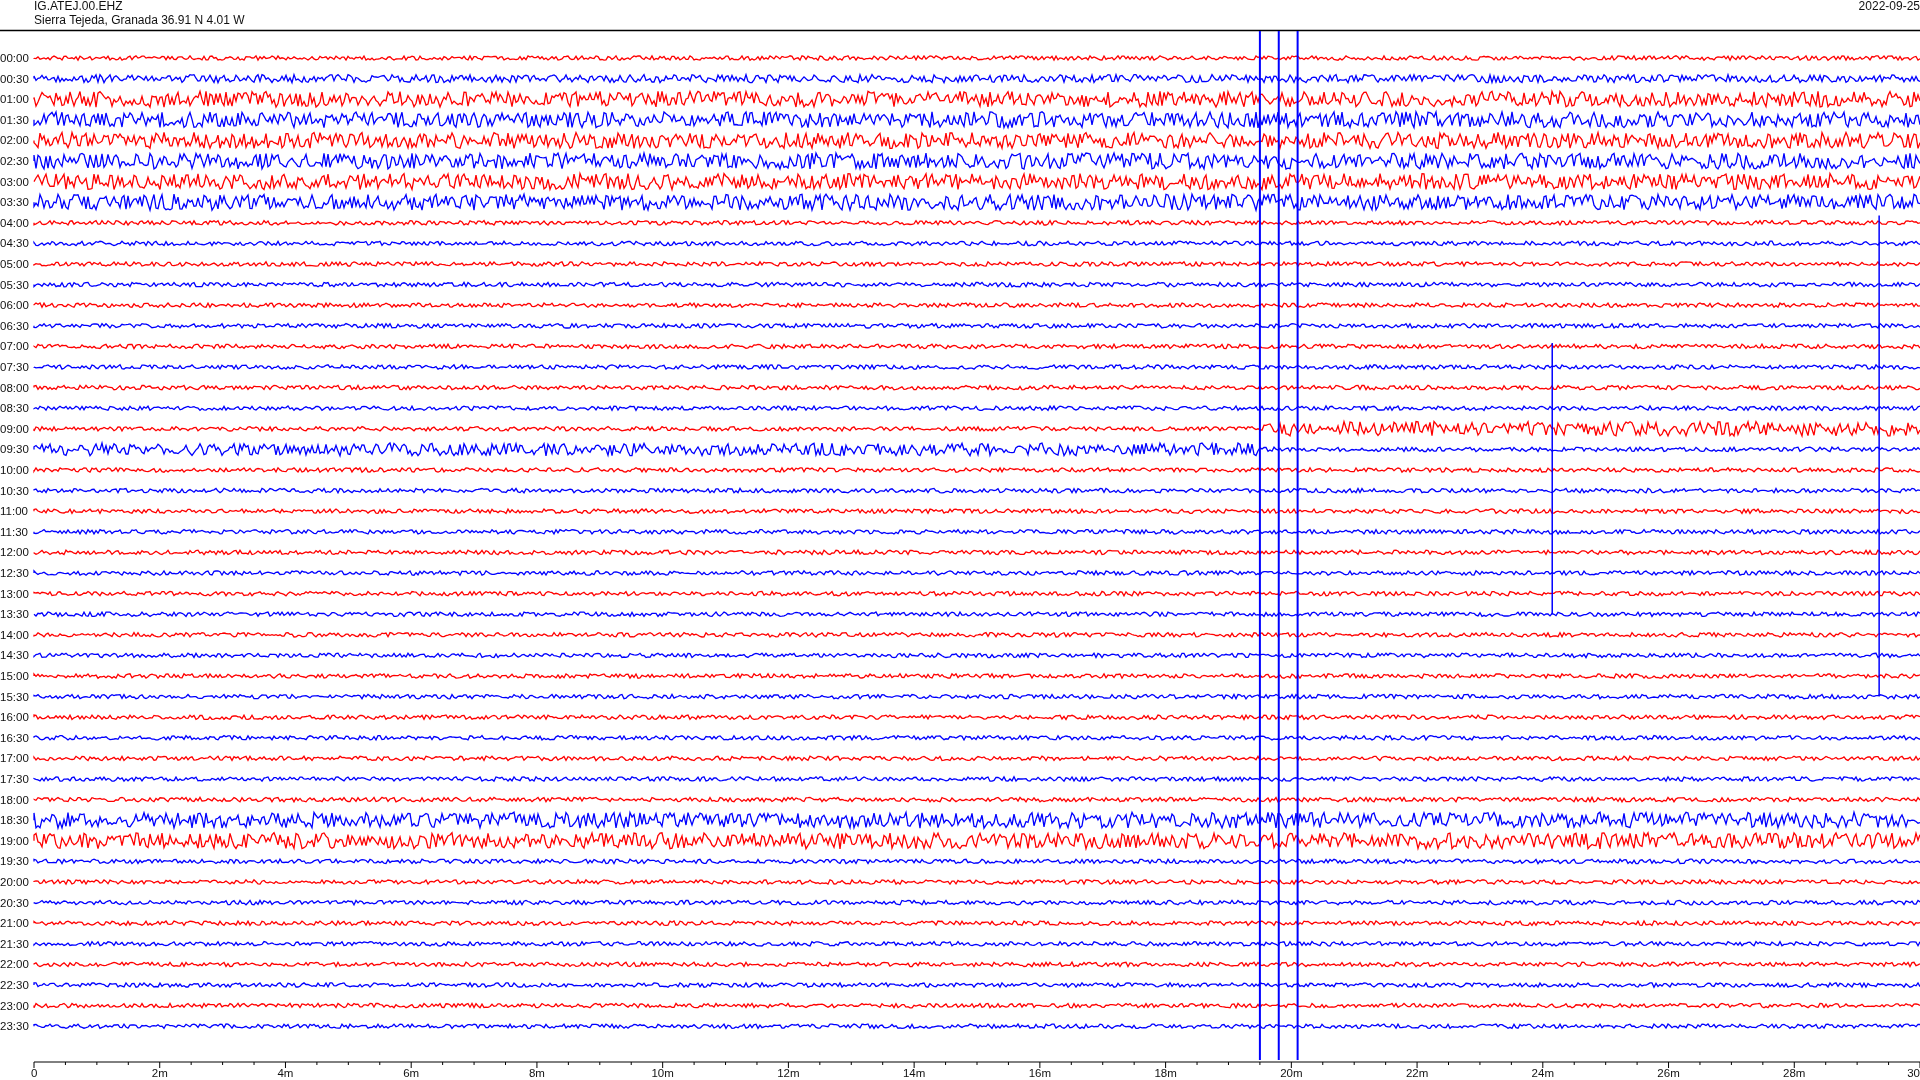  What do you see at coordinates (14, 305) in the screenshot?
I see `hour-label: 06:00` at bounding box center [14, 305].